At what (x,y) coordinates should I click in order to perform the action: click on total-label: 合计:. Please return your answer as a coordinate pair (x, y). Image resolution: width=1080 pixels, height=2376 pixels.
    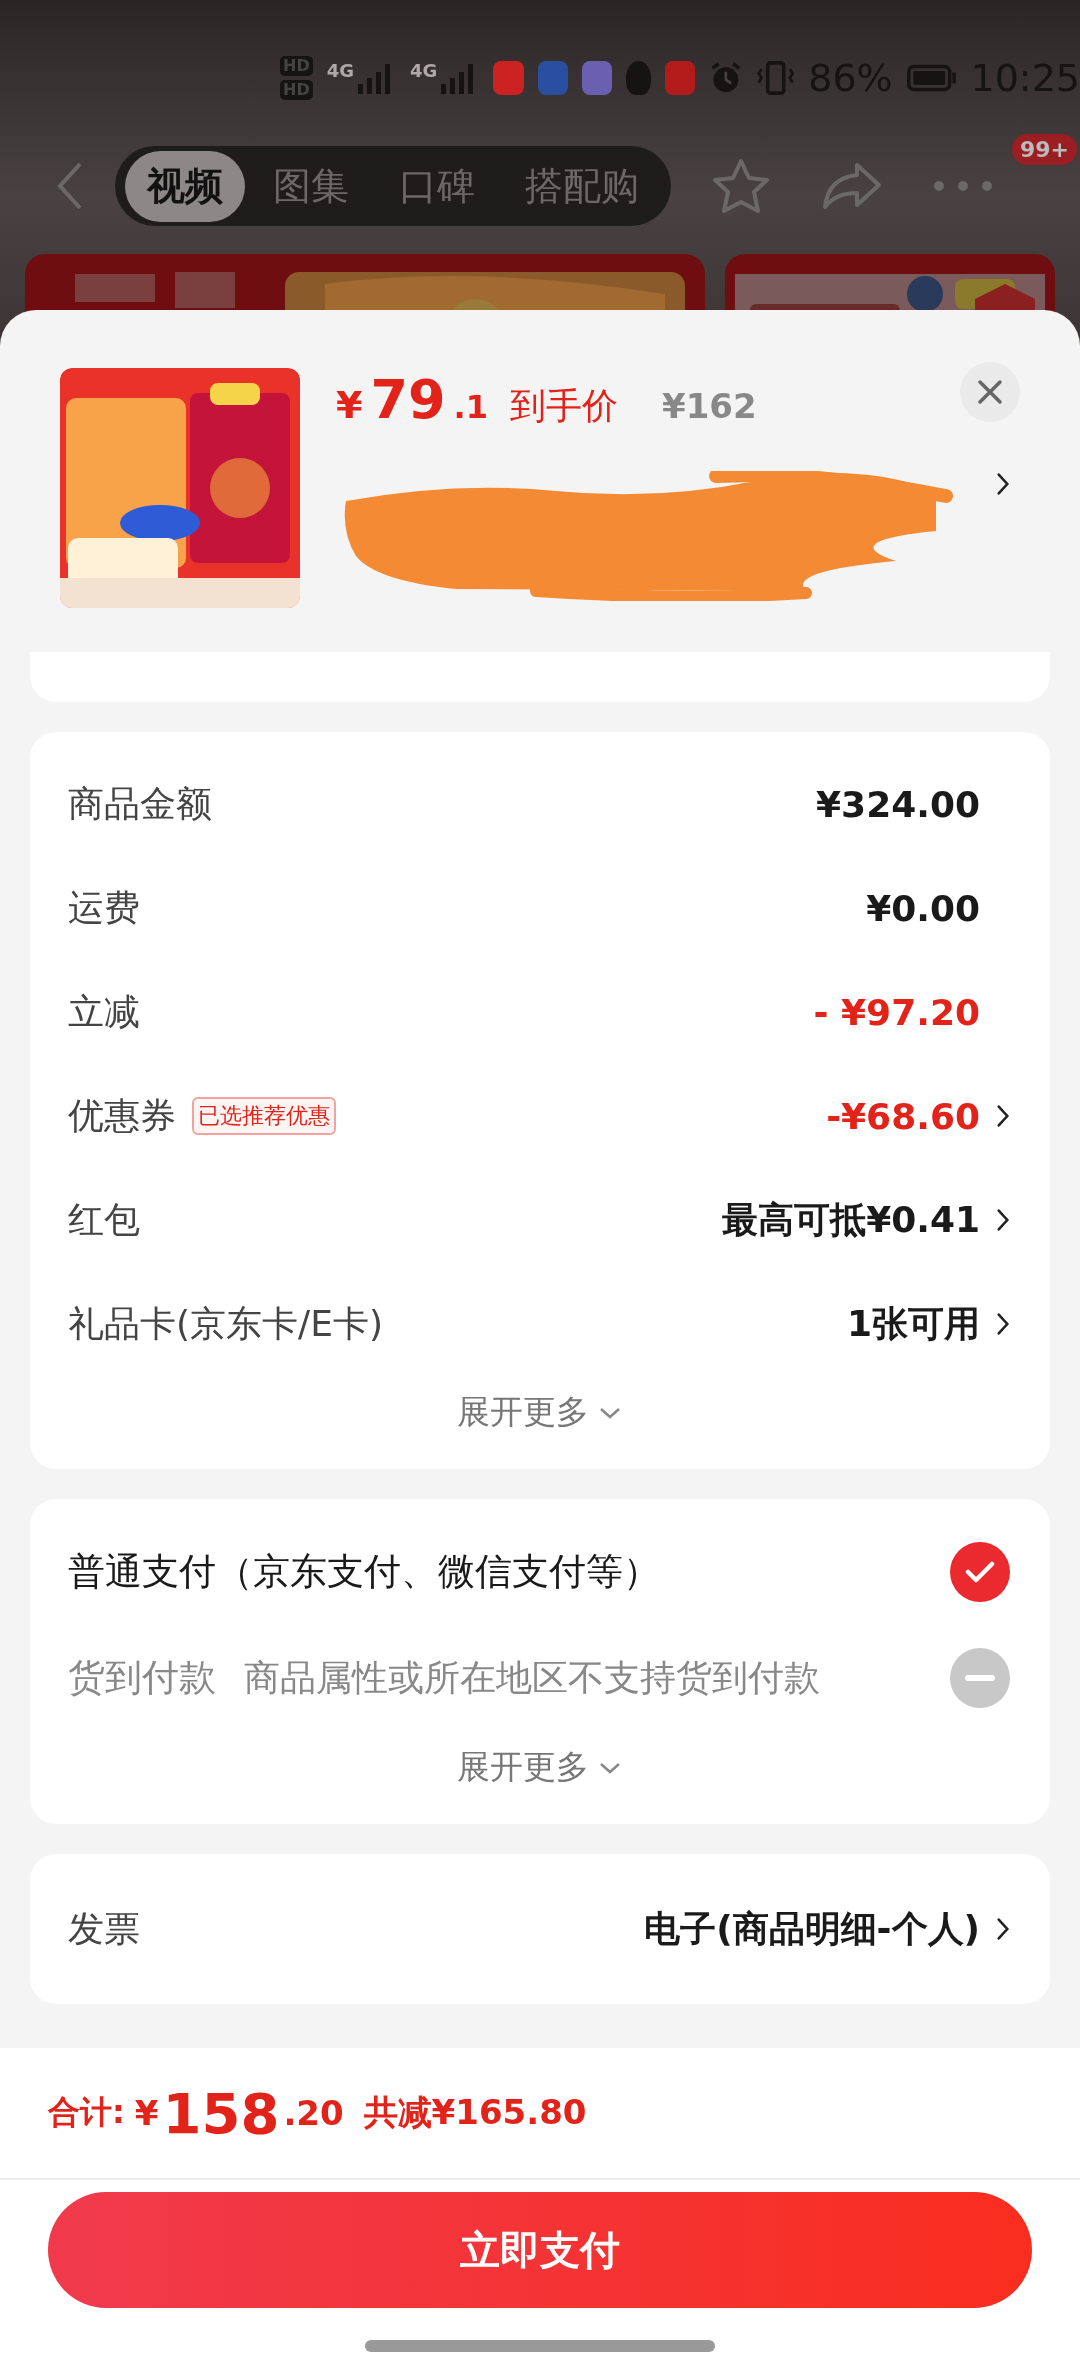
    Looking at the image, I should click on (86, 2112).